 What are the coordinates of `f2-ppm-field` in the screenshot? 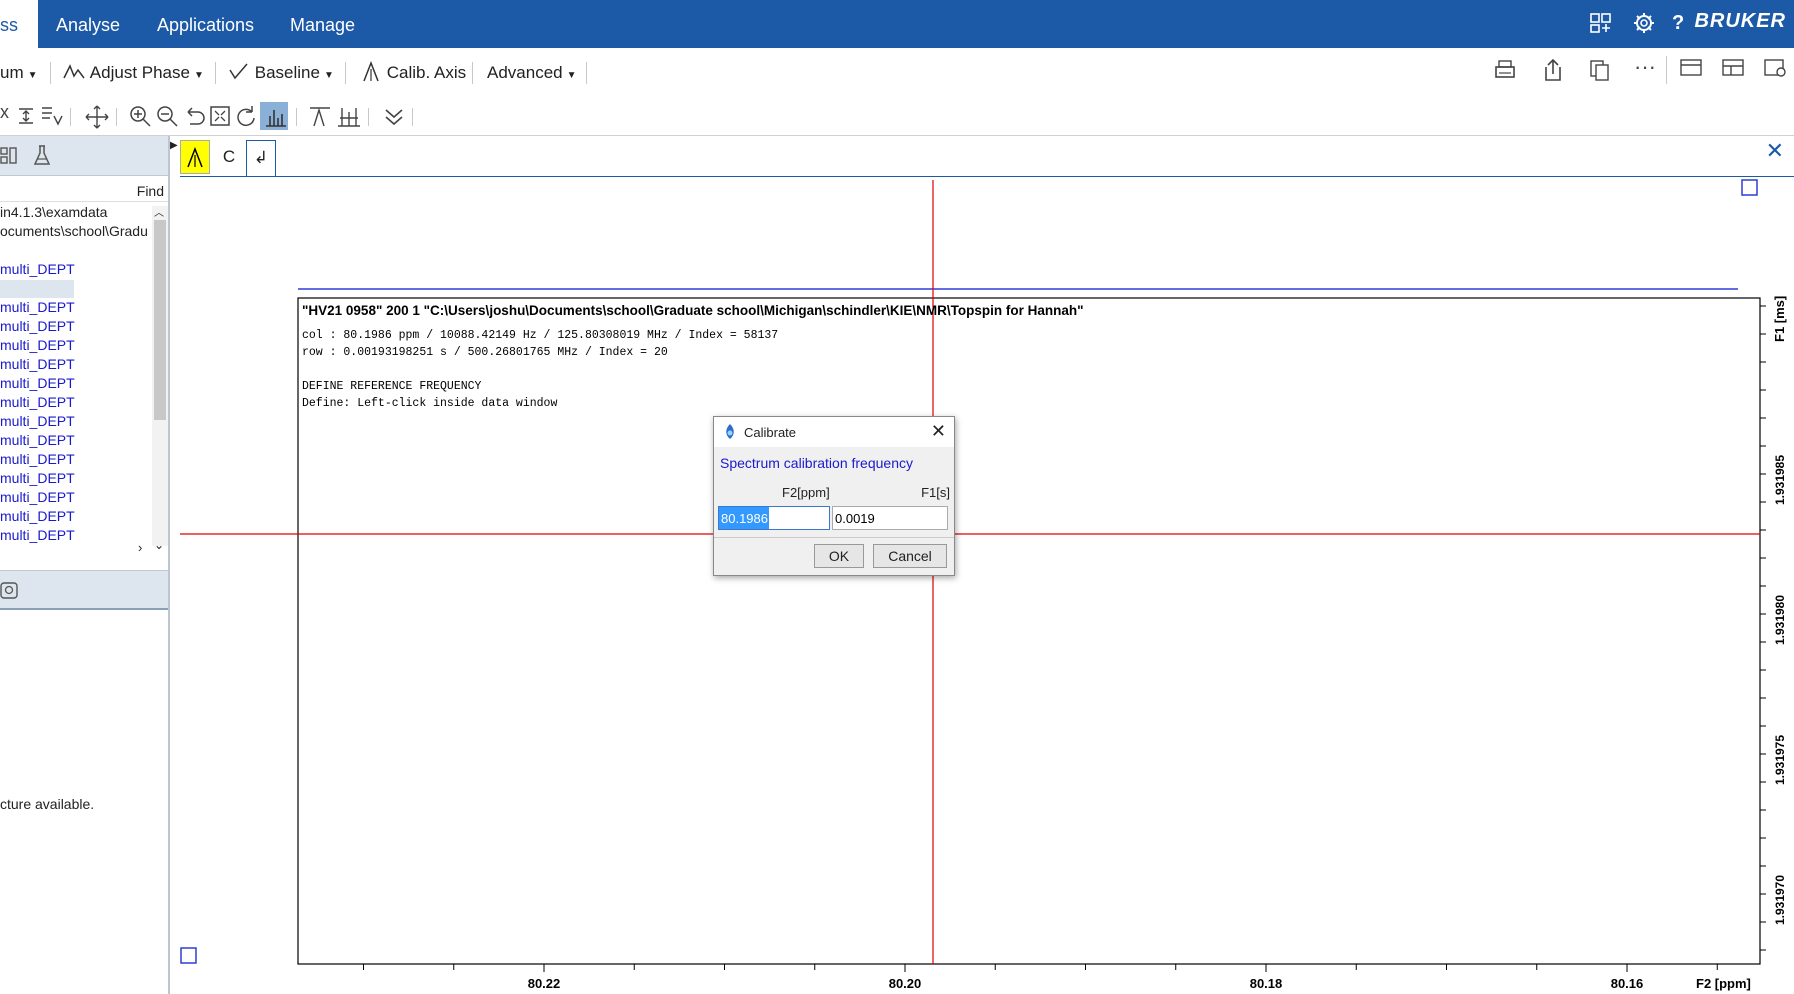 It's located at (774, 518).